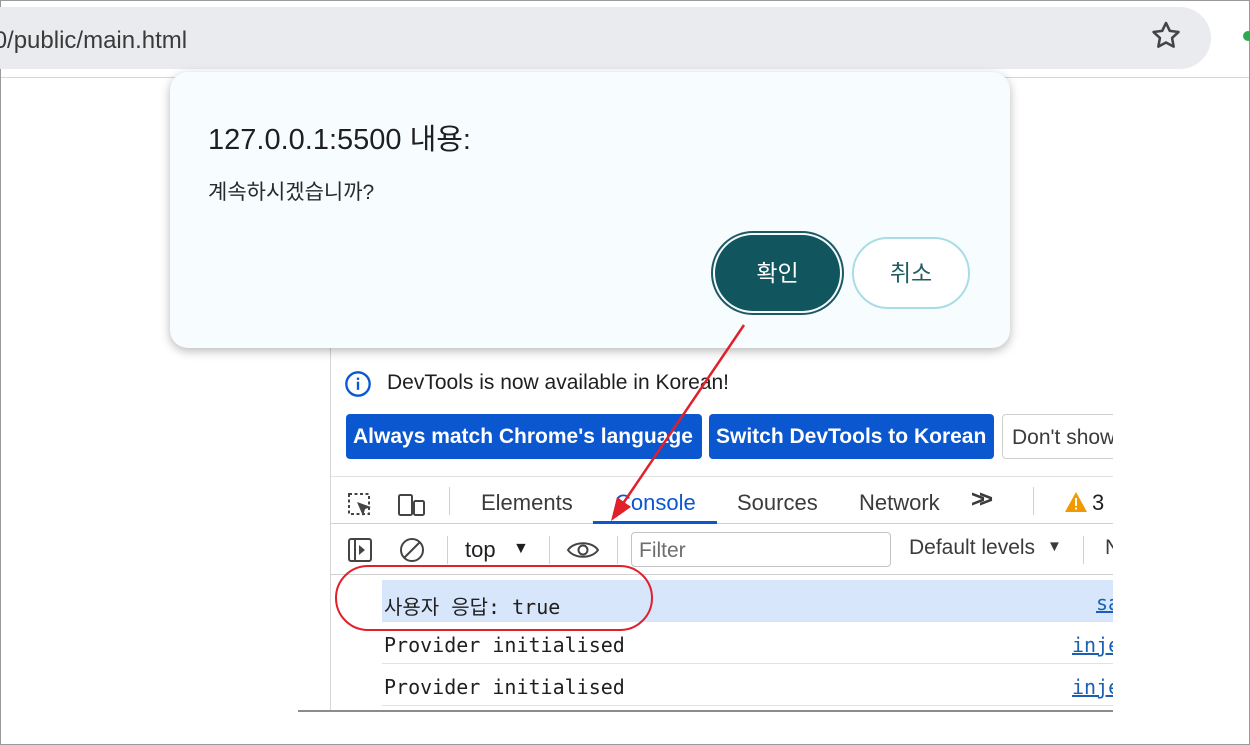  What do you see at coordinates (655, 503) in the screenshot?
I see `tab-console: Console` at bounding box center [655, 503].